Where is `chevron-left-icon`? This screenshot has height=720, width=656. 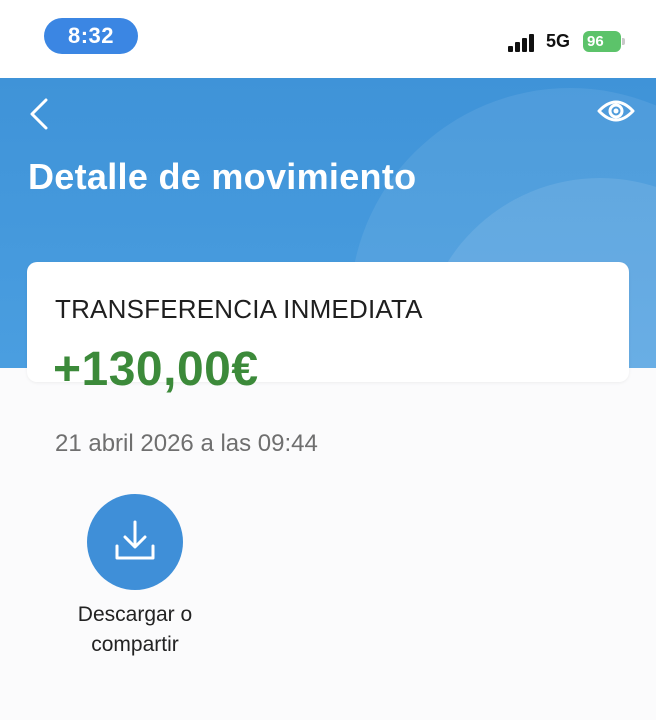 chevron-left-icon is located at coordinates (39, 114).